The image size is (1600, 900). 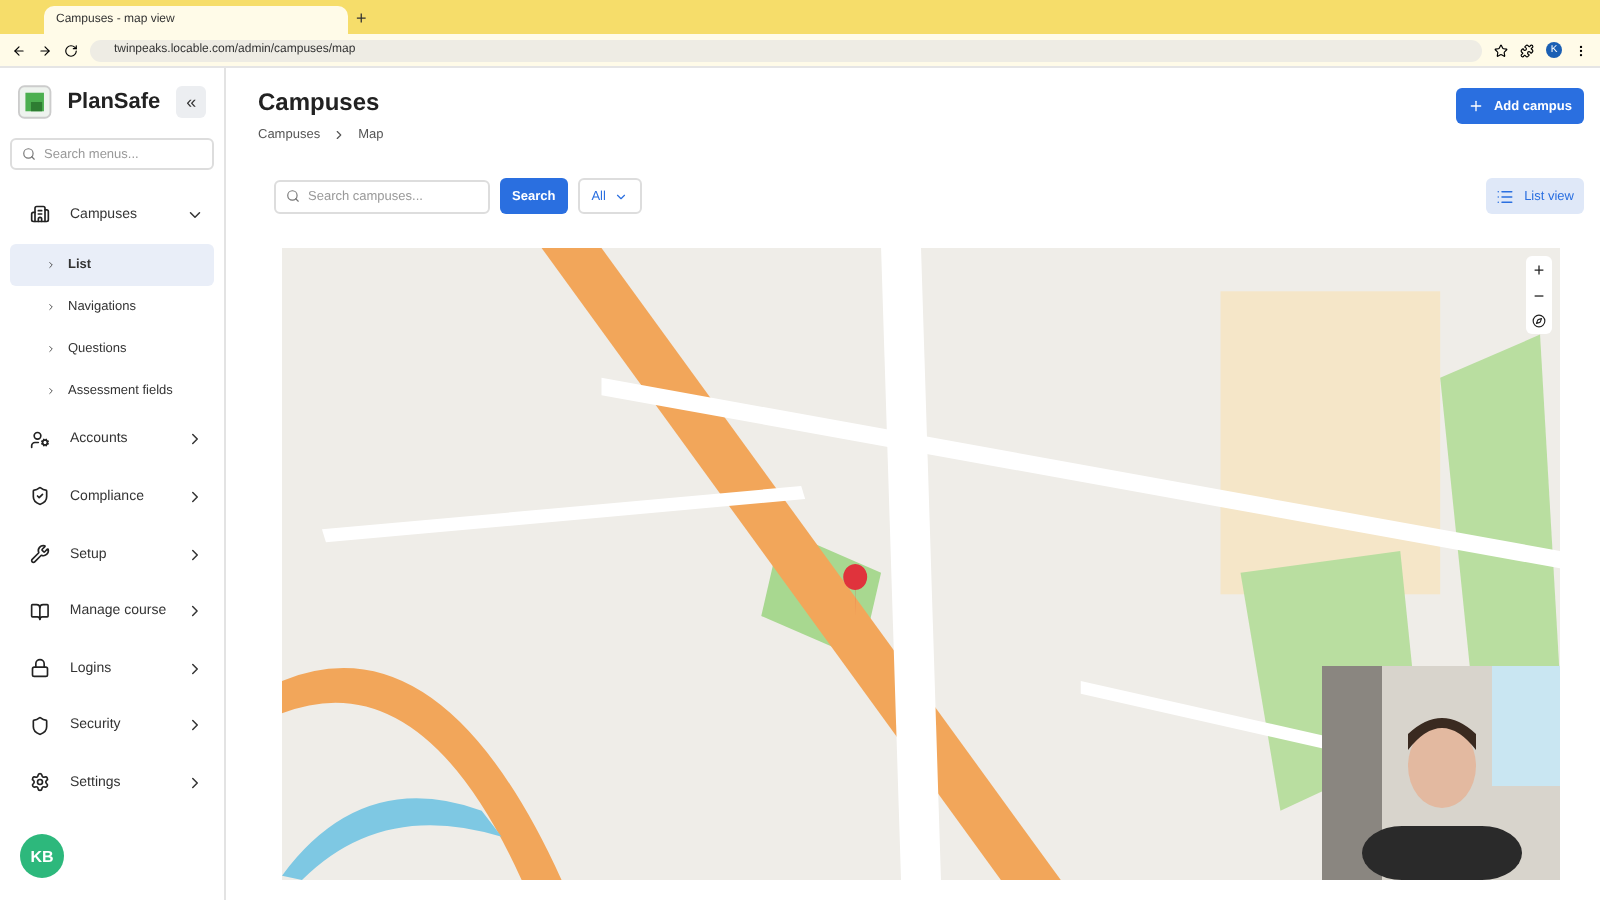 What do you see at coordinates (620, 196) in the screenshot?
I see `caret-icon` at bounding box center [620, 196].